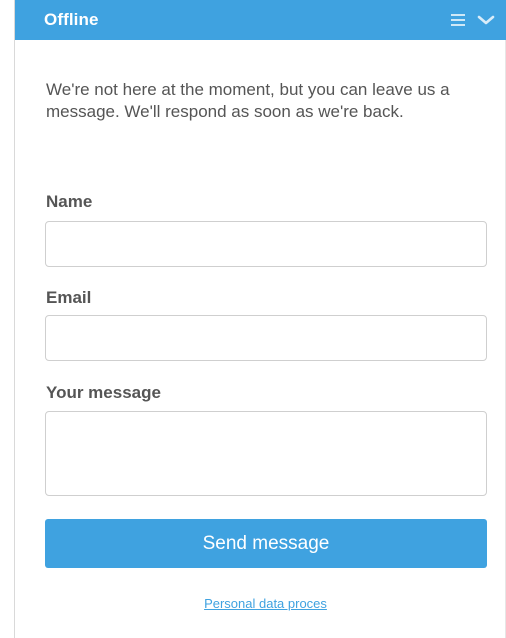 The width and height of the screenshot is (506, 638). What do you see at coordinates (458, 20) in the screenshot?
I see `menu-icon` at bounding box center [458, 20].